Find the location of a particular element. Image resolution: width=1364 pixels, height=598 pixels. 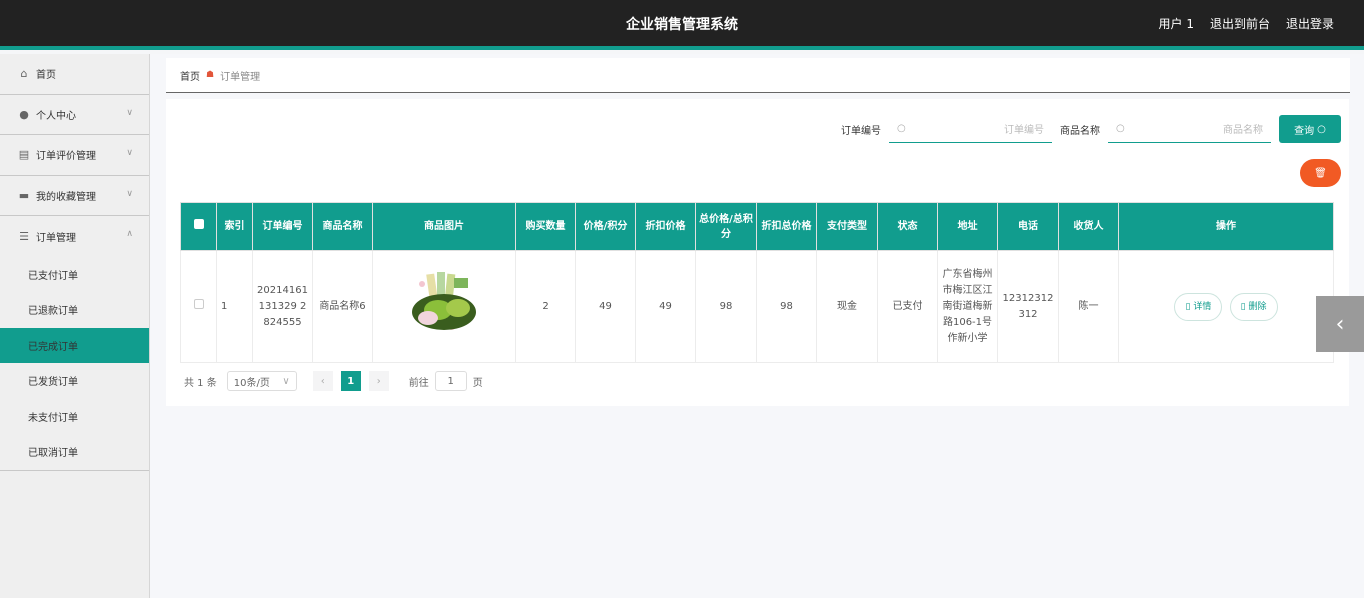

sidebar-sub-unpaid: 未支付订单 is located at coordinates (74, 417).